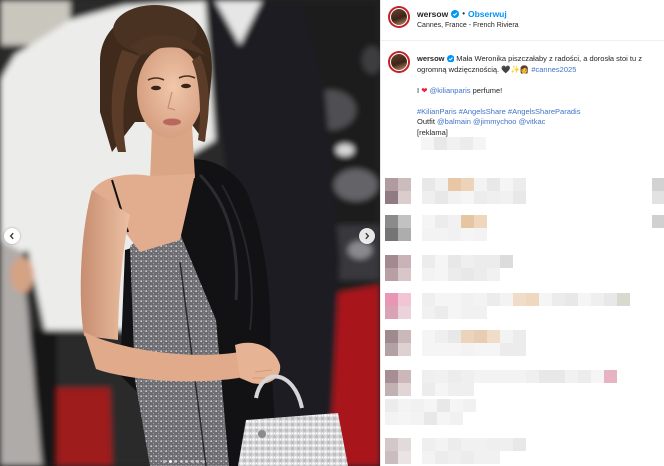 The height and width of the screenshot is (466, 664). I want to click on chevron-right-icon, so click(367, 236).